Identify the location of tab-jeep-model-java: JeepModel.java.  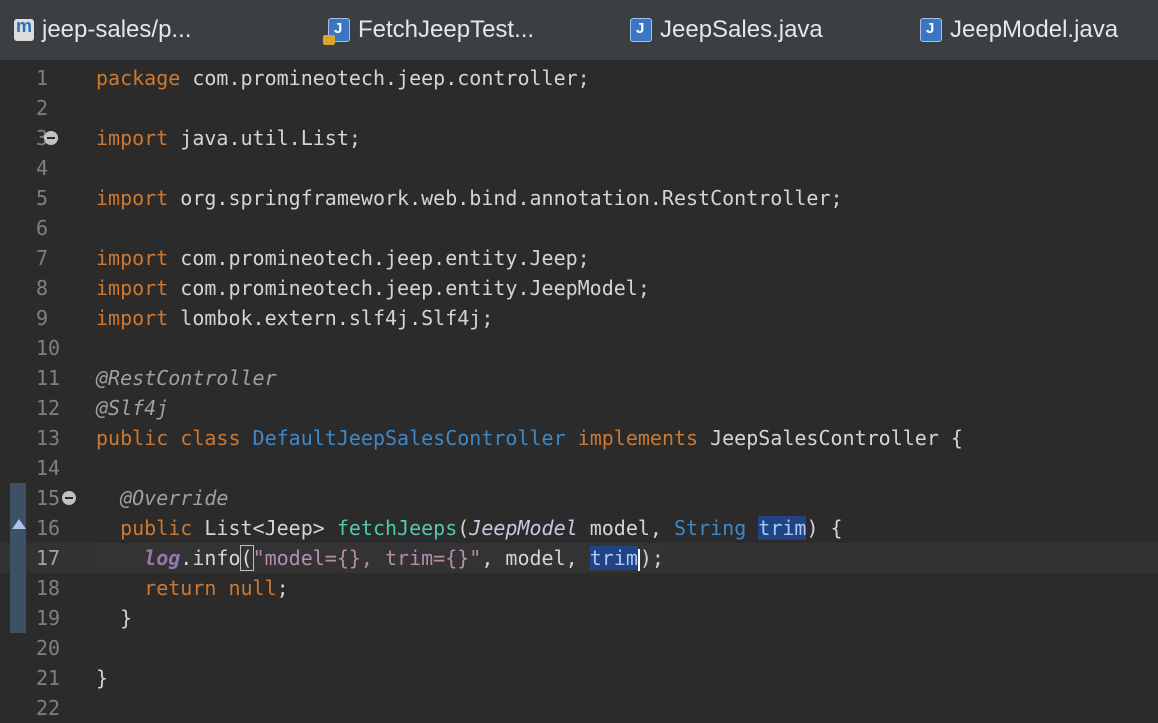
(1019, 30).